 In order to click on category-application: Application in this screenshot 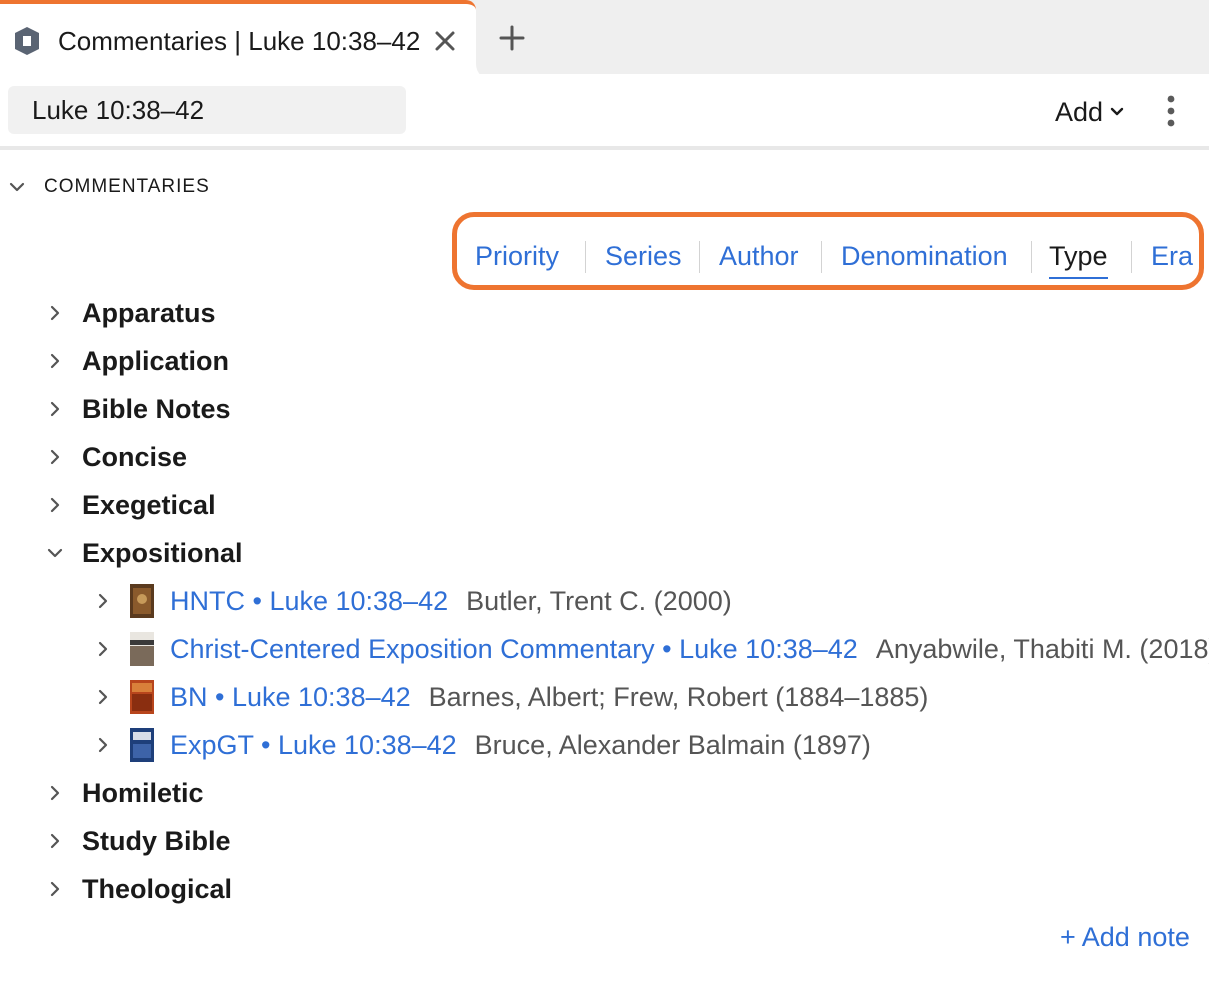, I will do `click(137, 361)`.